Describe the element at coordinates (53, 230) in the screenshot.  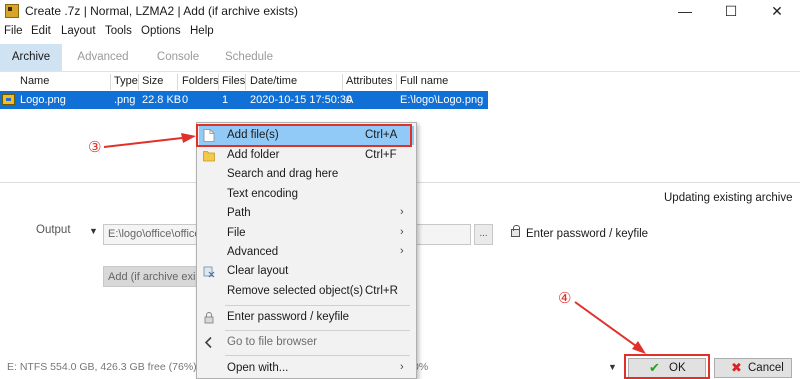
I see `output-label: Output` at that location.